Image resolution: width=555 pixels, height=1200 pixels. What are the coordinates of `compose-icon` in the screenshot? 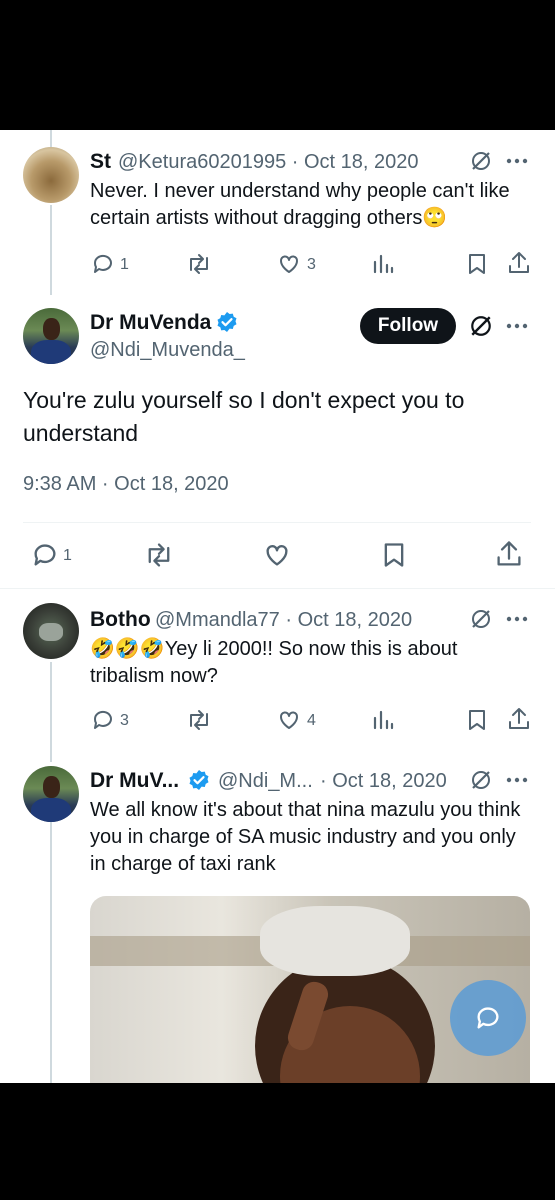 It's located at (488, 1018).